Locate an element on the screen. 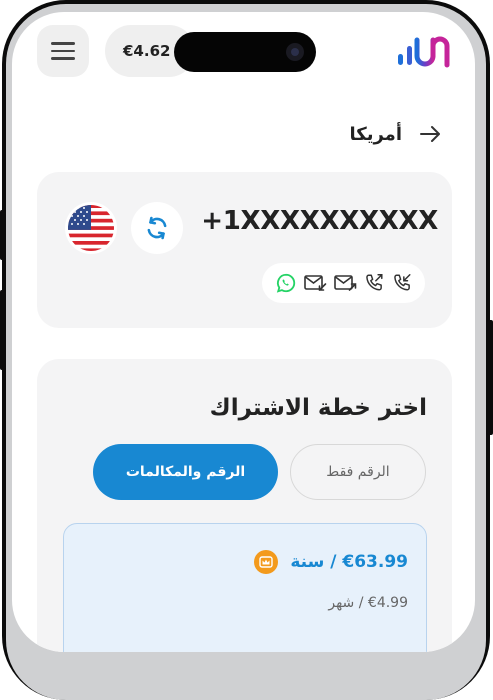 Image resolution: width=493 pixels, height=700 pixels. balance-value: €4.62 is located at coordinates (147, 51).